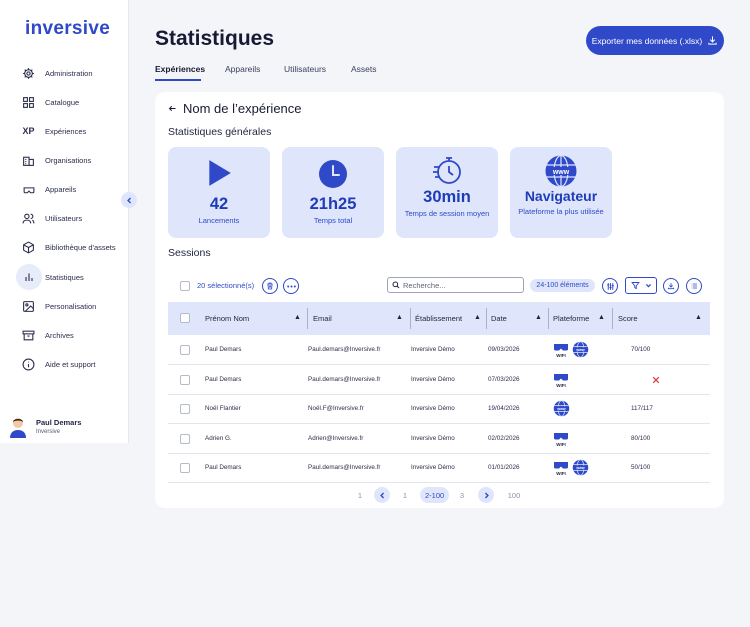 Image resolution: width=750 pixels, height=627 pixels. I want to click on column-header-score: Score, so click(628, 318).